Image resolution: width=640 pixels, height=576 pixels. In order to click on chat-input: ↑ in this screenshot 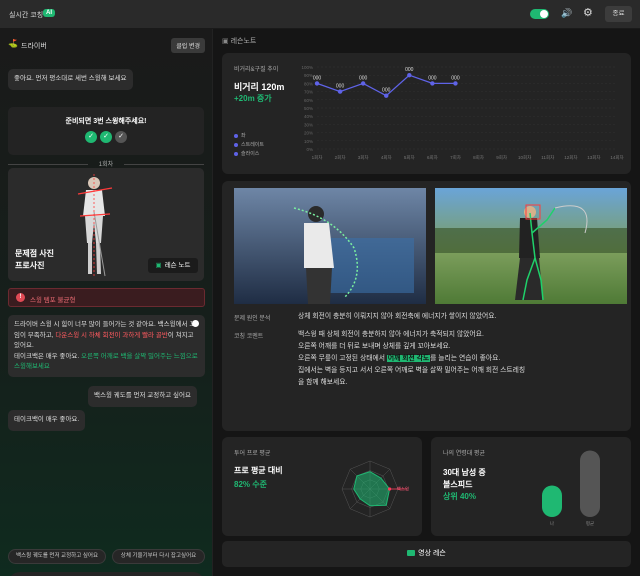, I will do `click(106, 574)`.